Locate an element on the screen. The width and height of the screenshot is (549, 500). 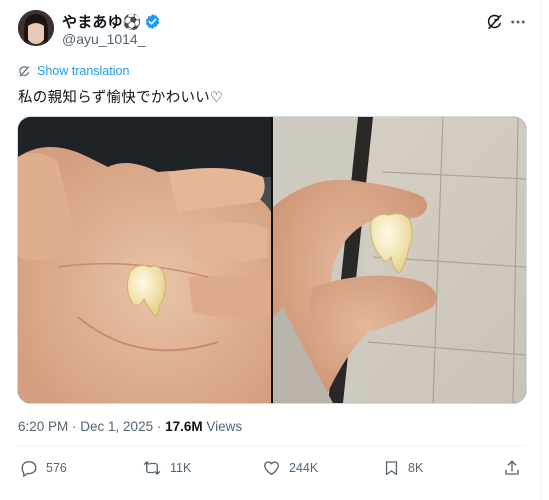
views-count: 17.6M is located at coordinates (184, 426).